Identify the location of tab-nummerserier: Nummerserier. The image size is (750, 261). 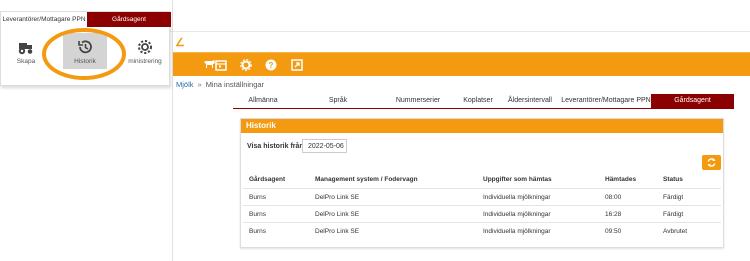
(418, 101).